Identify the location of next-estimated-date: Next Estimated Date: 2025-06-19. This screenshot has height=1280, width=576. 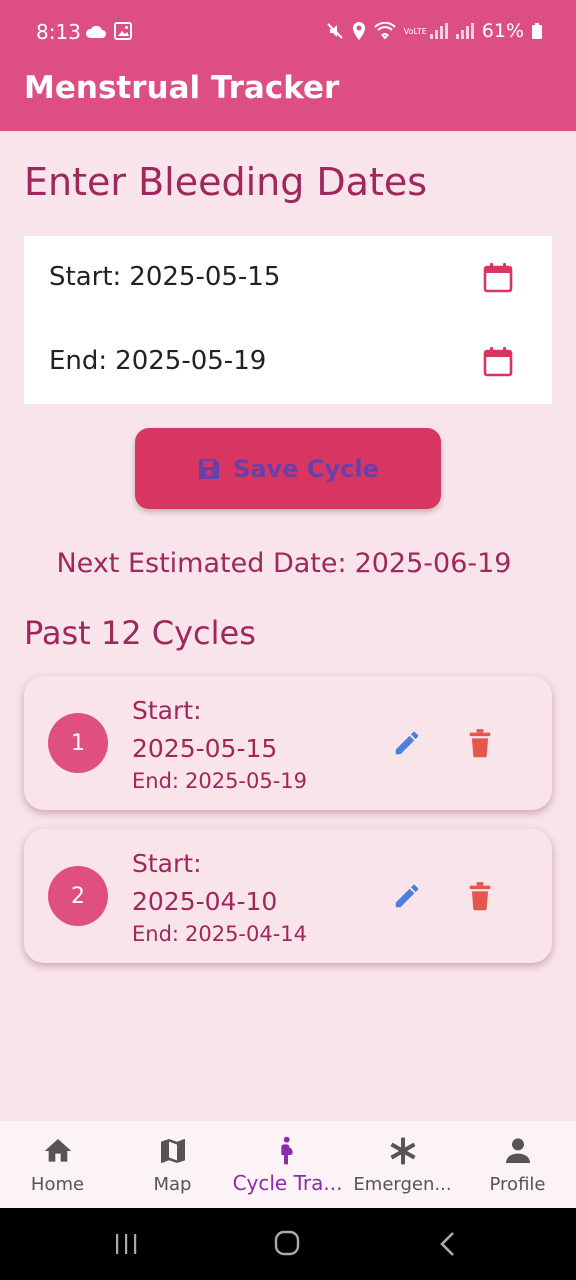
(288, 563).